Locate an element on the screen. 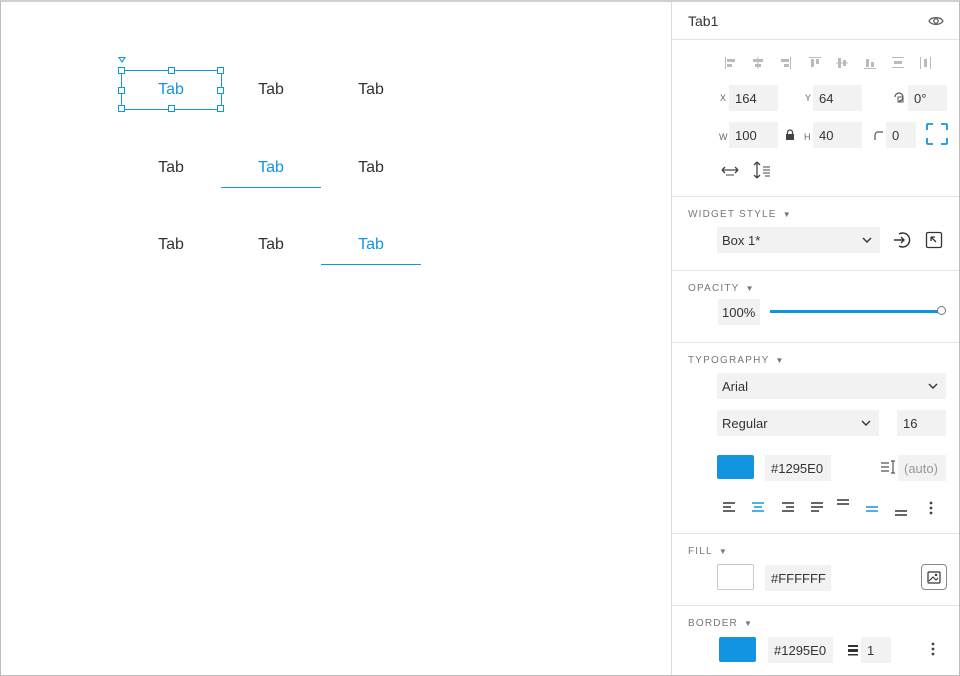 The height and width of the screenshot is (676, 960). fit-to-content-icon is located at coordinates (937, 134).